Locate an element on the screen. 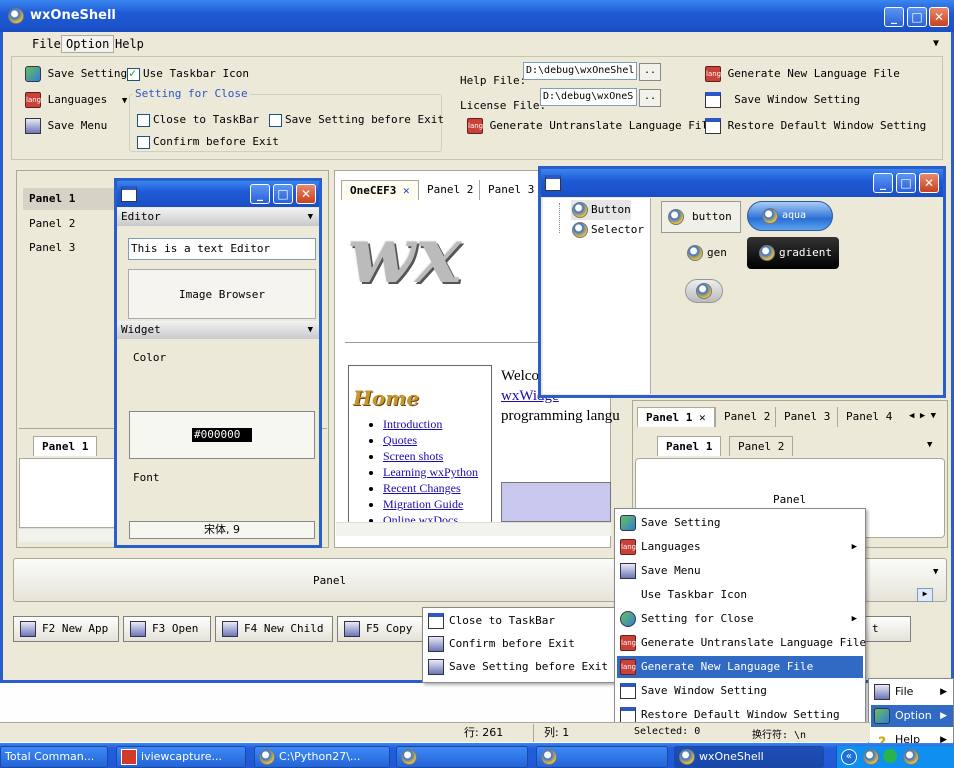 This screenshot has width=954, height=768. save-menu-button: Save Menu is located at coordinates (66, 126).